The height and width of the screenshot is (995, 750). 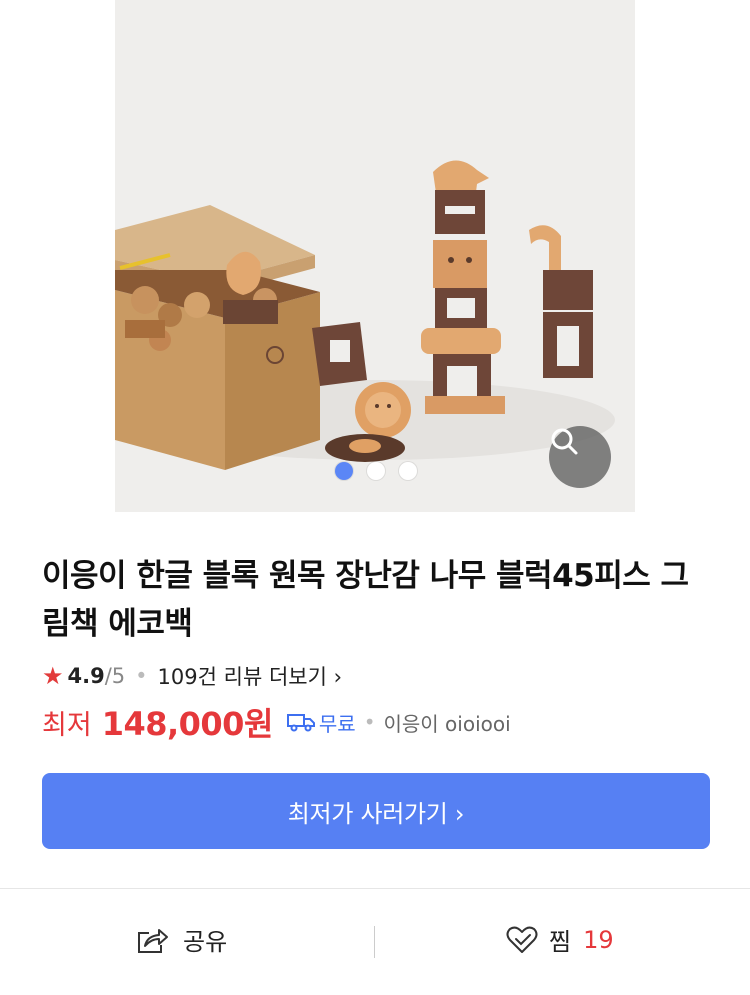 What do you see at coordinates (250, 676) in the screenshot?
I see `review-link: 109건 리뷰 더보기 ›` at bounding box center [250, 676].